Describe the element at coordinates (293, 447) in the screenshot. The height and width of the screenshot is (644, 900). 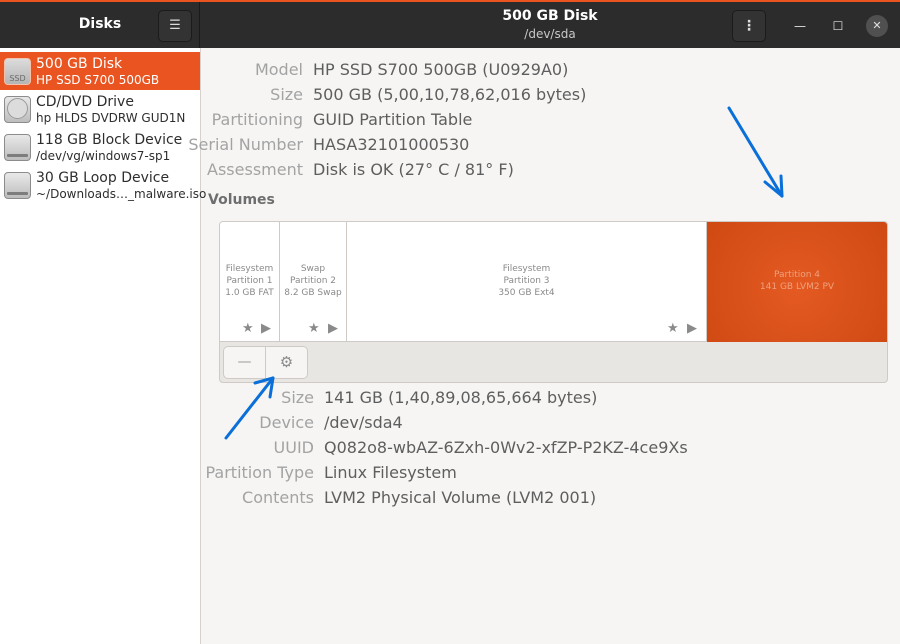
I see `uuid-label: UUID` at that location.